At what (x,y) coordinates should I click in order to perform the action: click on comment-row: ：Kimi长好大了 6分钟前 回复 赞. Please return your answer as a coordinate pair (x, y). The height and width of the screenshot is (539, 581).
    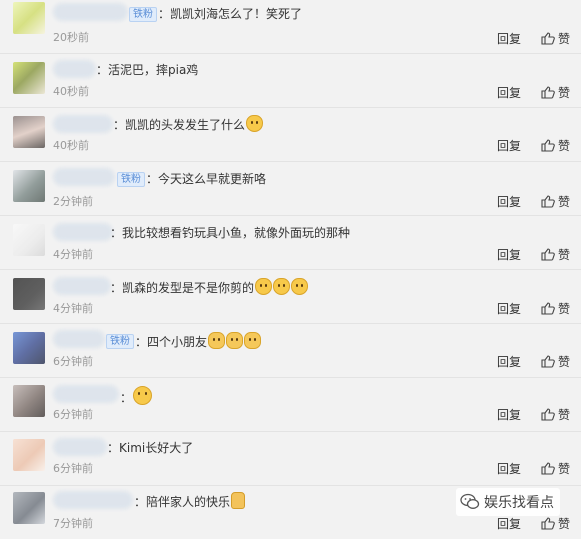
    Looking at the image, I should click on (290, 459).